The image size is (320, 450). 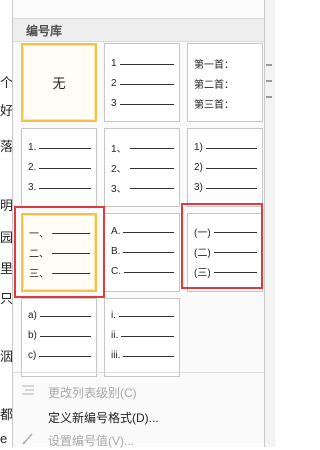 I want to click on tile-arabic-comma: 1、 2、 3、, so click(x=142, y=167).